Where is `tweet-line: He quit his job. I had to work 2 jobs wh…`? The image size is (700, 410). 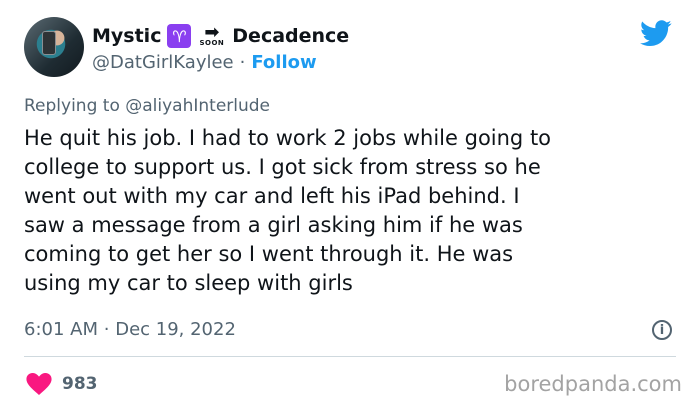 tweet-line: He quit his job. I had to work 2 jobs wh… is located at coordinates (288, 138).